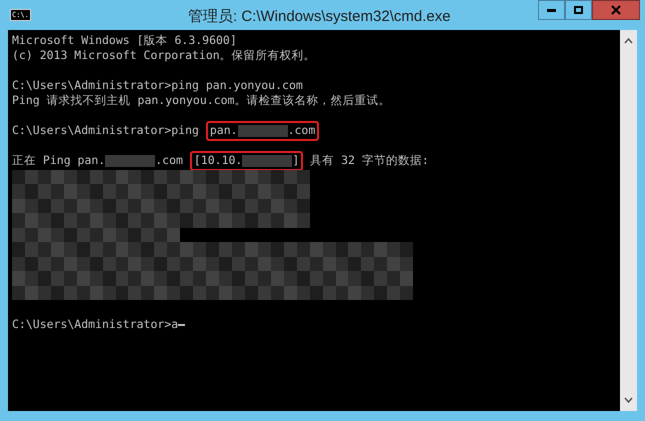 This screenshot has width=645, height=421. I want to click on console-text: C:\Users\Administrator>a, so click(95, 324).